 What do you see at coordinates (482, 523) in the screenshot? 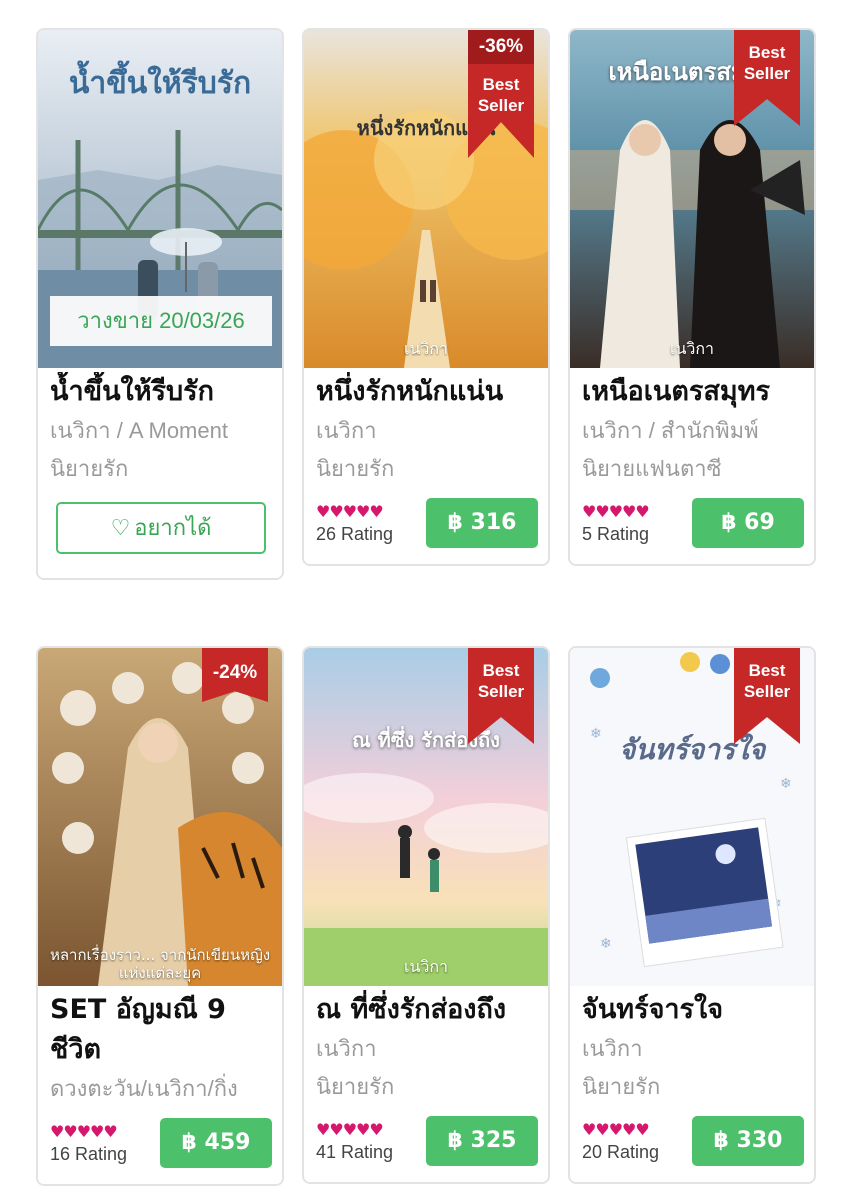
I see `price-button: ฿ 316` at bounding box center [482, 523].